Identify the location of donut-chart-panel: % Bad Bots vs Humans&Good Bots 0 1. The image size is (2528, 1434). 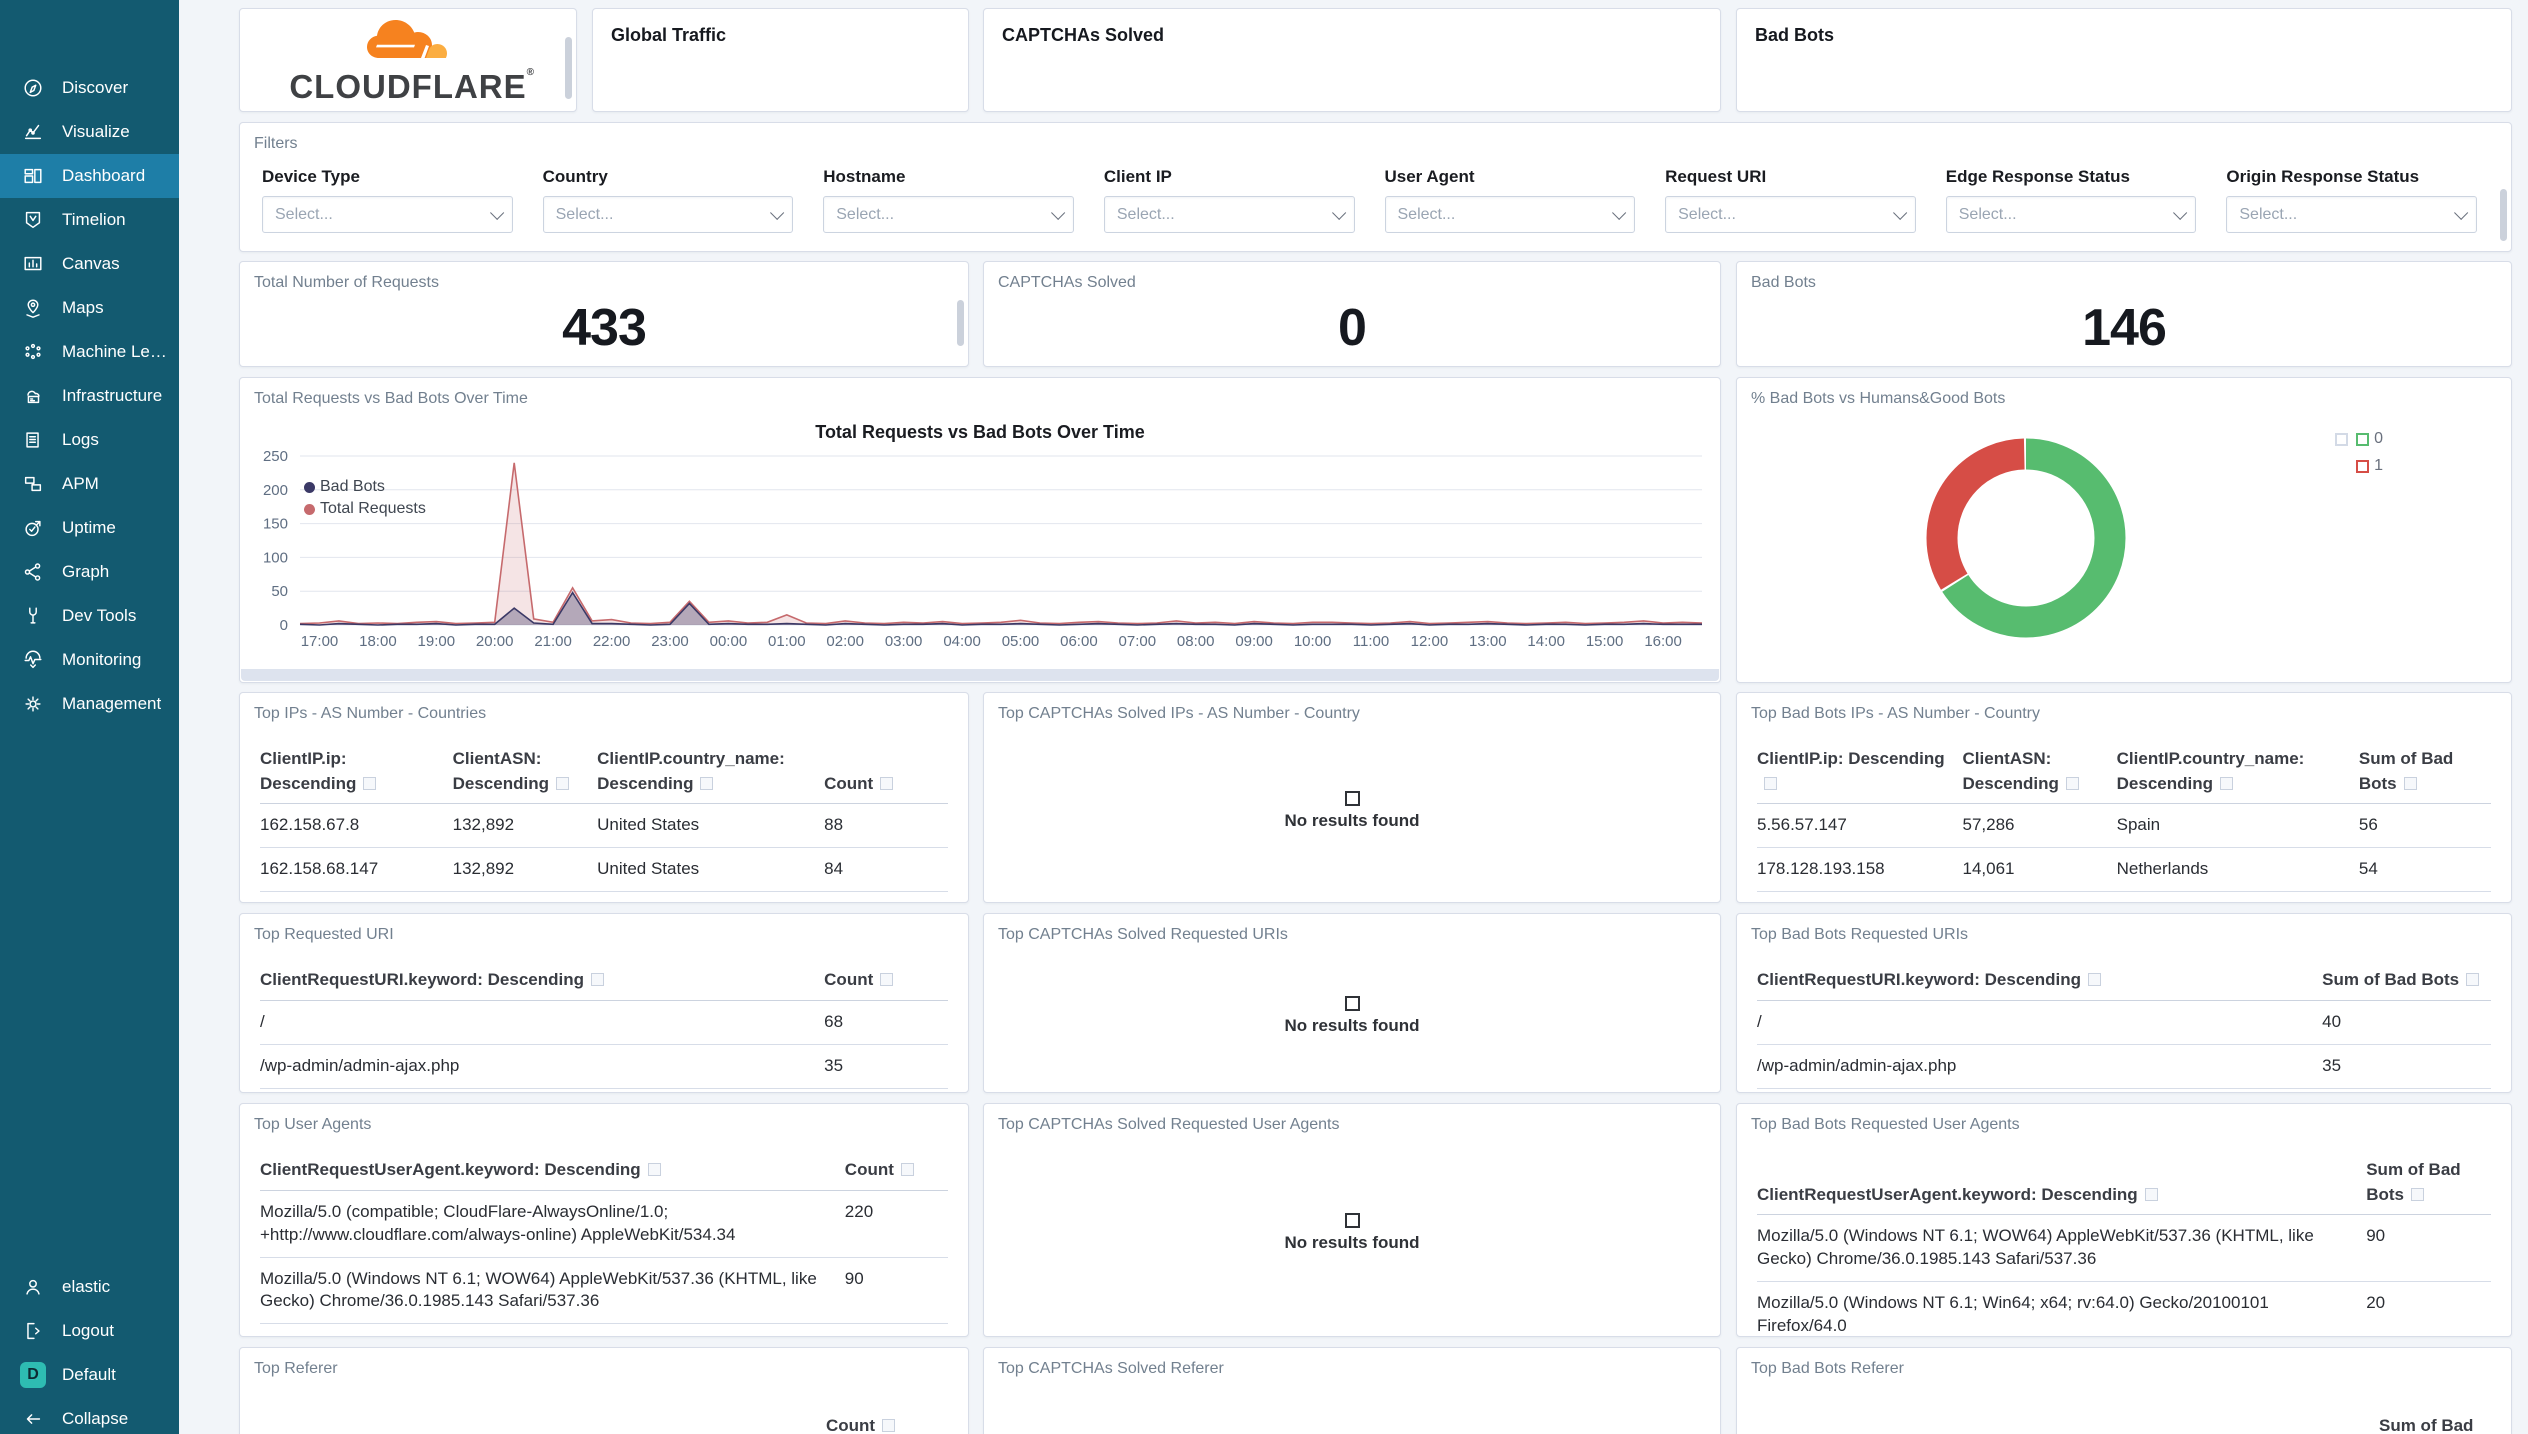
(2124, 530).